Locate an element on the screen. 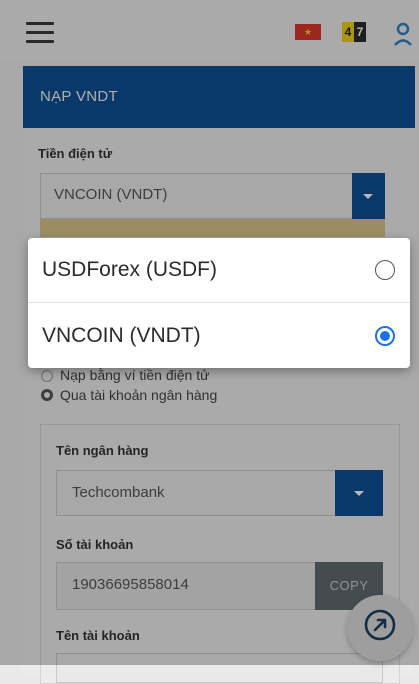  option-vndt-label: VNCOIN (VNDT) is located at coordinates (121, 335).